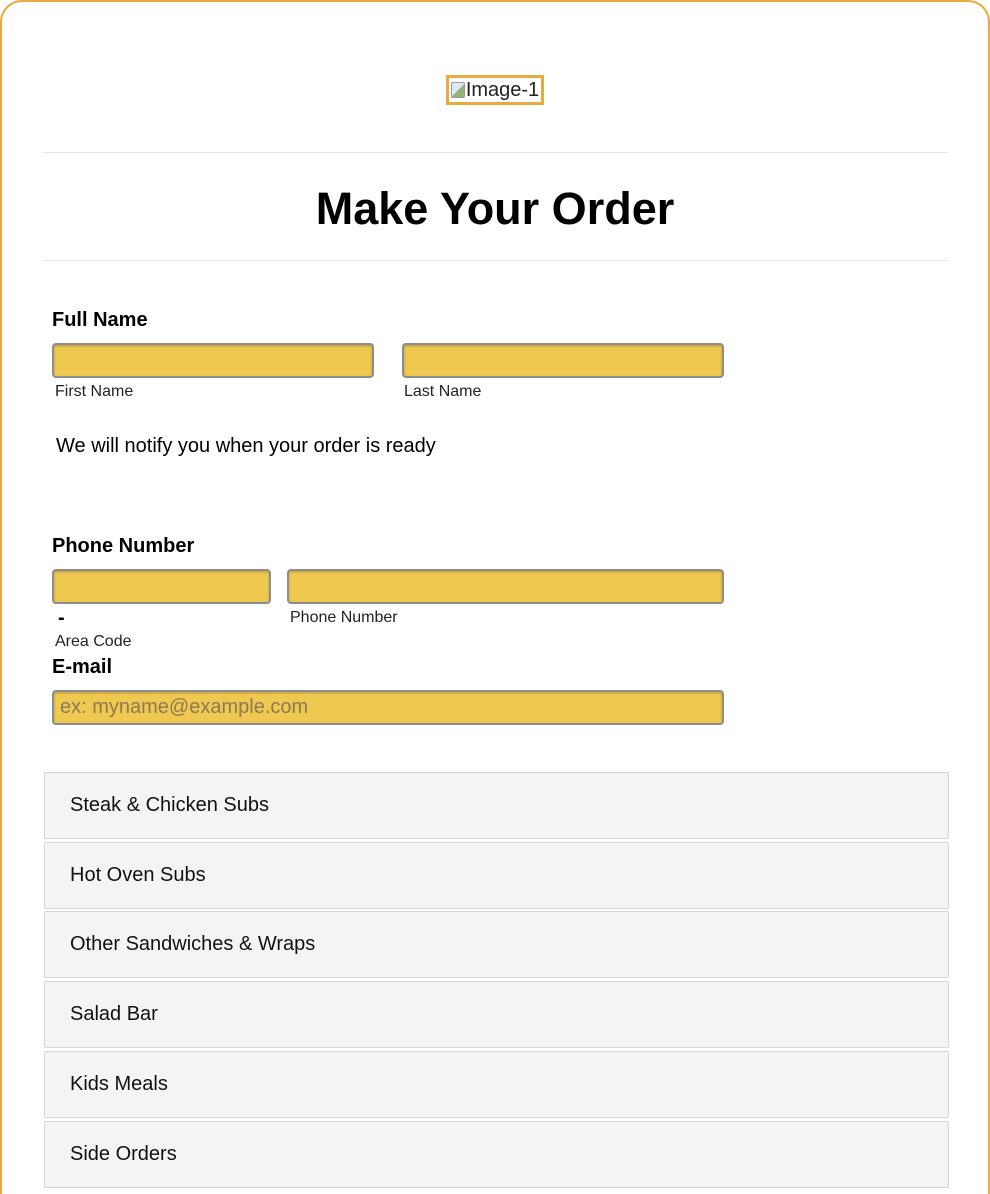  What do you see at coordinates (443, 391) in the screenshot?
I see `last-name-sublabel: Last Name` at bounding box center [443, 391].